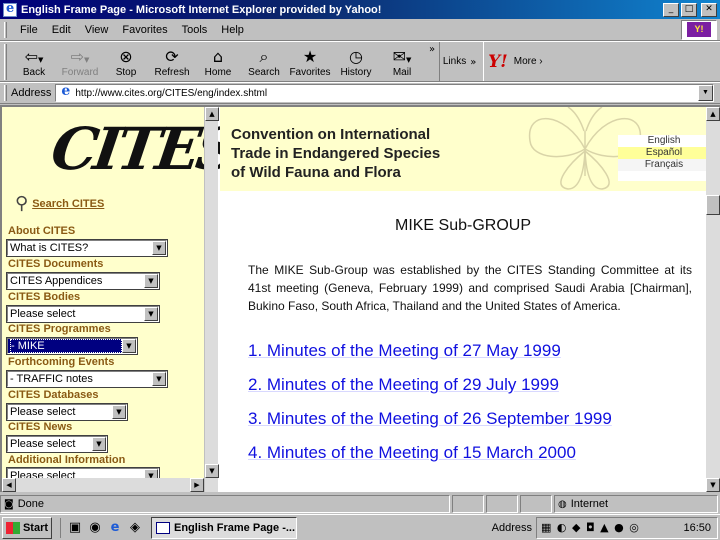 Image resolution: width=720 pixels, height=540 pixels. What do you see at coordinates (75, 527) in the screenshot?
I see `show-desktop-icon: ▣` at bounding box center [75, 527].